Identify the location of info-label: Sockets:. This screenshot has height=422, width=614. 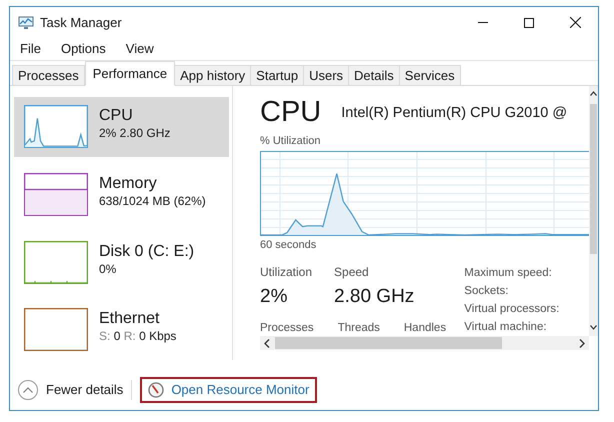
(486, 291).